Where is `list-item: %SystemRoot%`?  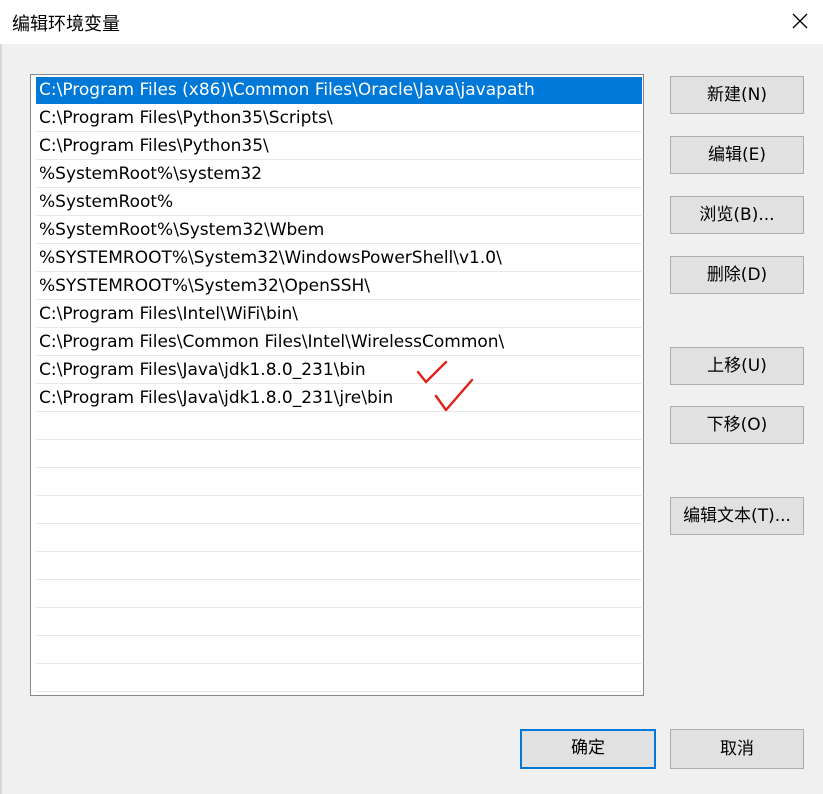 list-item: %SystemRoot% is located at coordinates (339, 202).